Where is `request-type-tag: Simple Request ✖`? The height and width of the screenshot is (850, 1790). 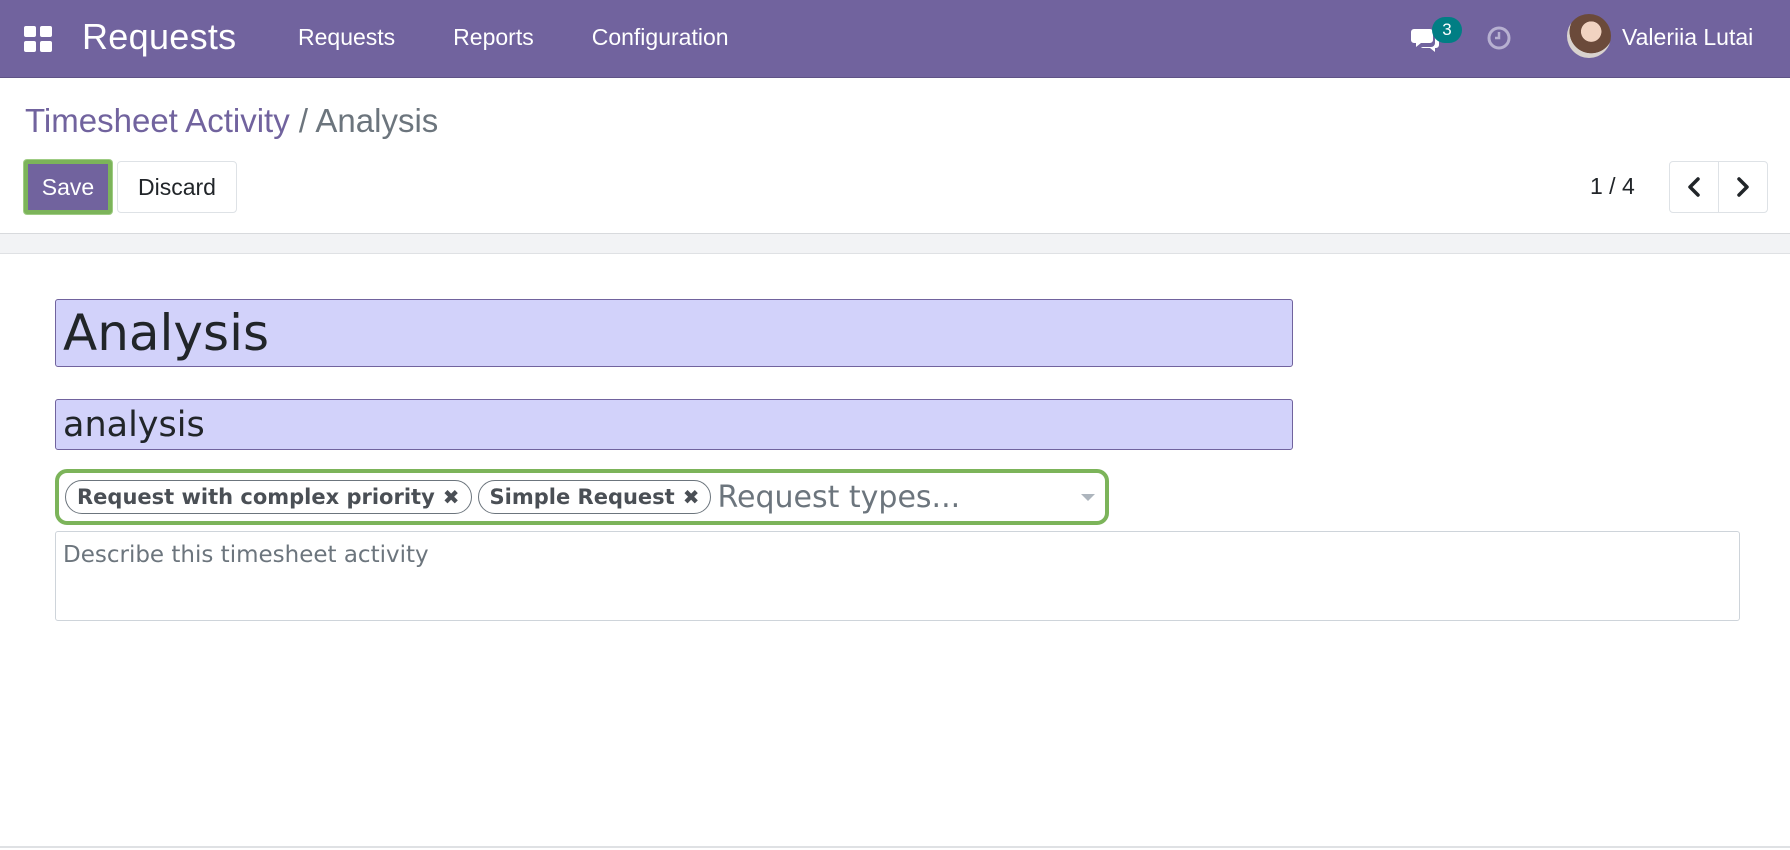 request-type-tag: Simple Request ✖ is located at coordinates (594, 497).